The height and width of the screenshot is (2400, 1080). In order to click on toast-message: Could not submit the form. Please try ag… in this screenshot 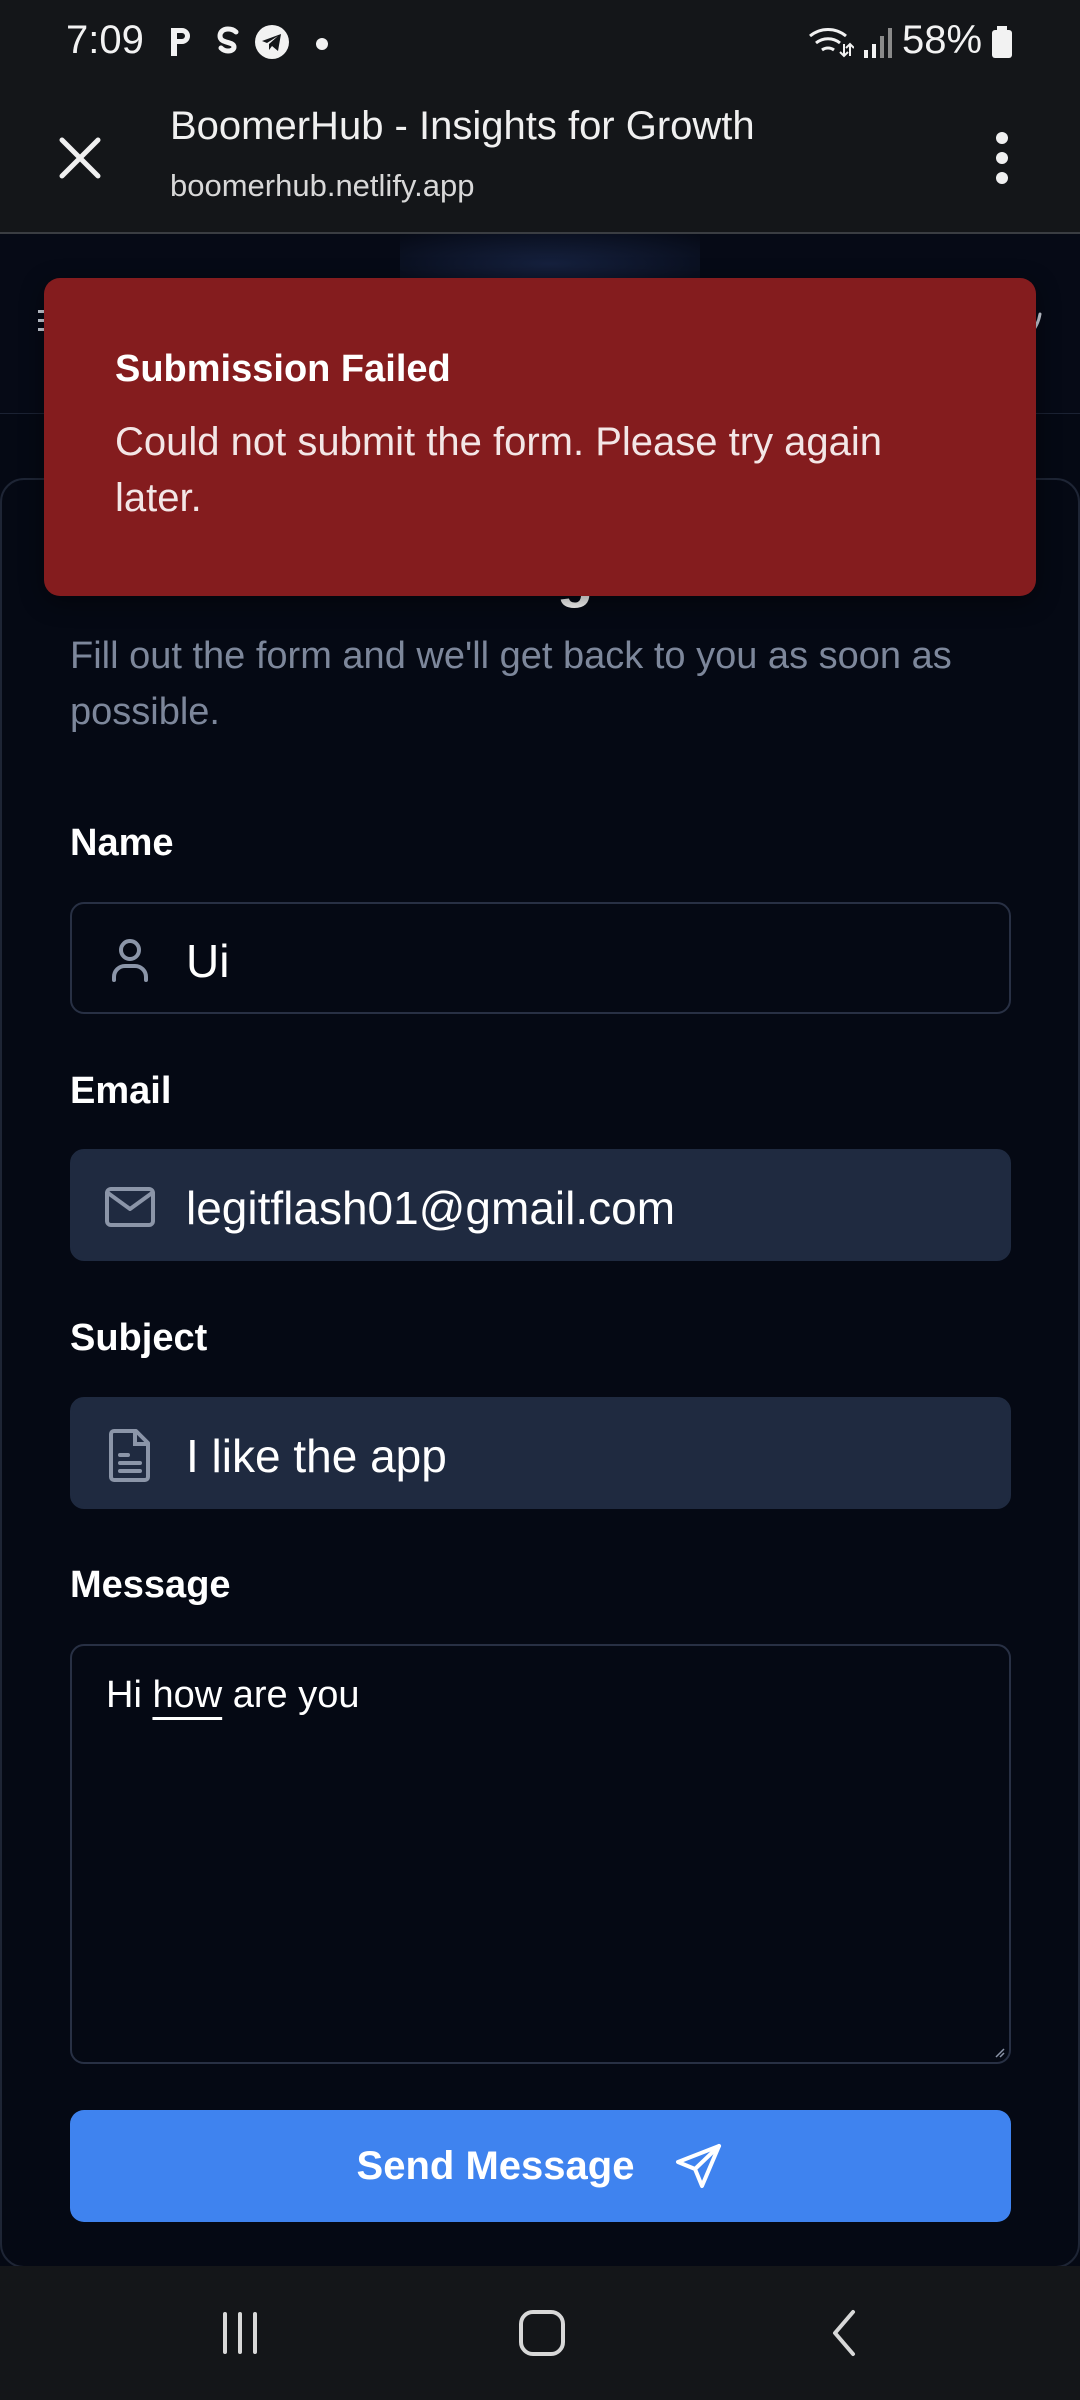, I will do `click(499, 470)`.